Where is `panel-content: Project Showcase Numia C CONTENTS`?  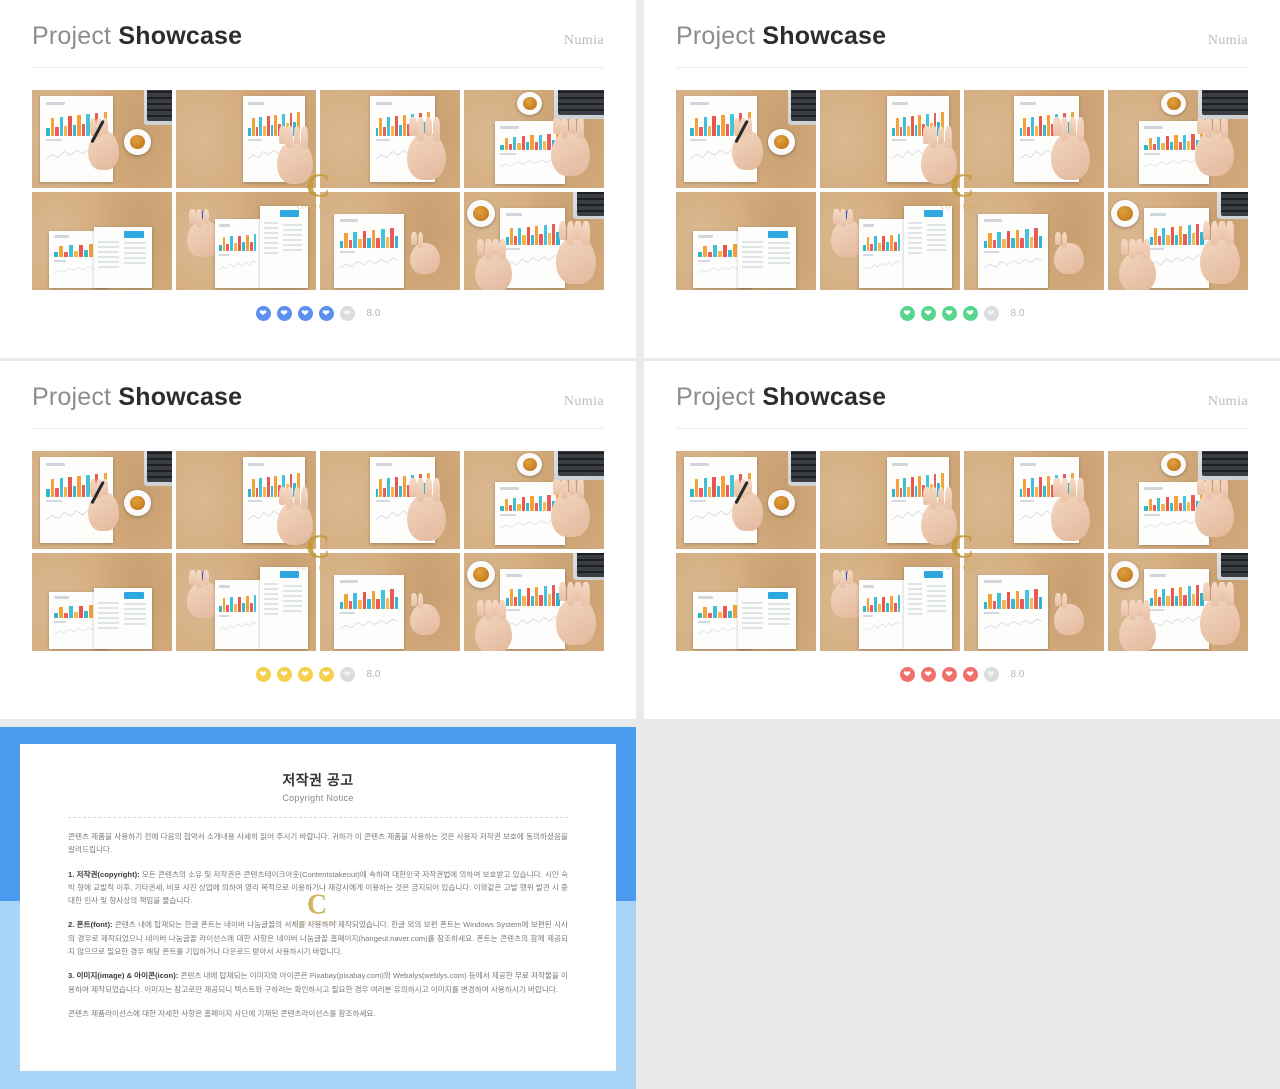
panel-content: Project Showcase Numia C CONTENTS is located at coordinates (318, 506).